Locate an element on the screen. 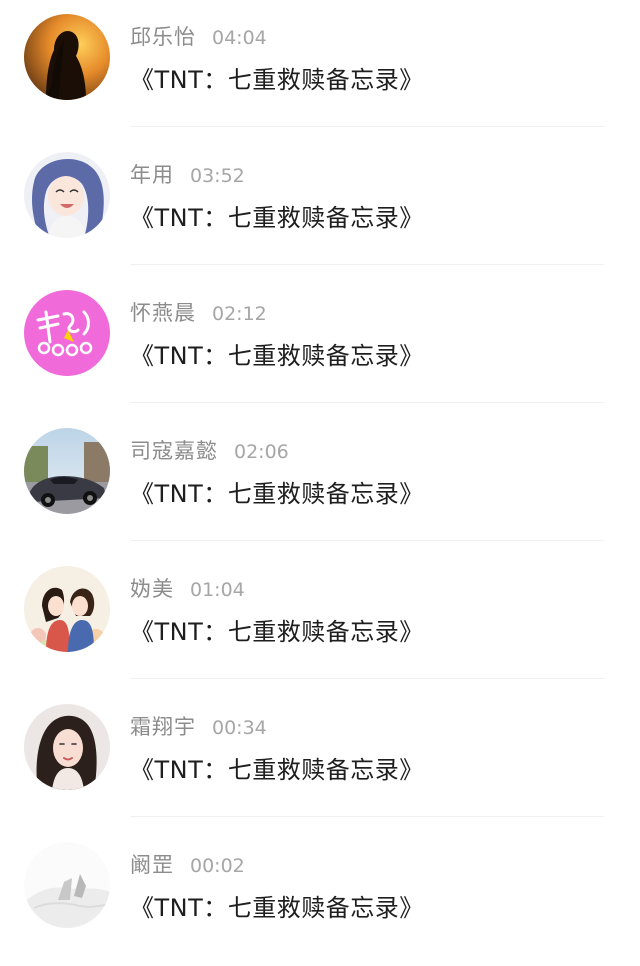 This screenshot has width=640, height=966. list-item: 妫美 01:04 《TNT：七重救赎备忘录》 is located at coordinates (320, 621).